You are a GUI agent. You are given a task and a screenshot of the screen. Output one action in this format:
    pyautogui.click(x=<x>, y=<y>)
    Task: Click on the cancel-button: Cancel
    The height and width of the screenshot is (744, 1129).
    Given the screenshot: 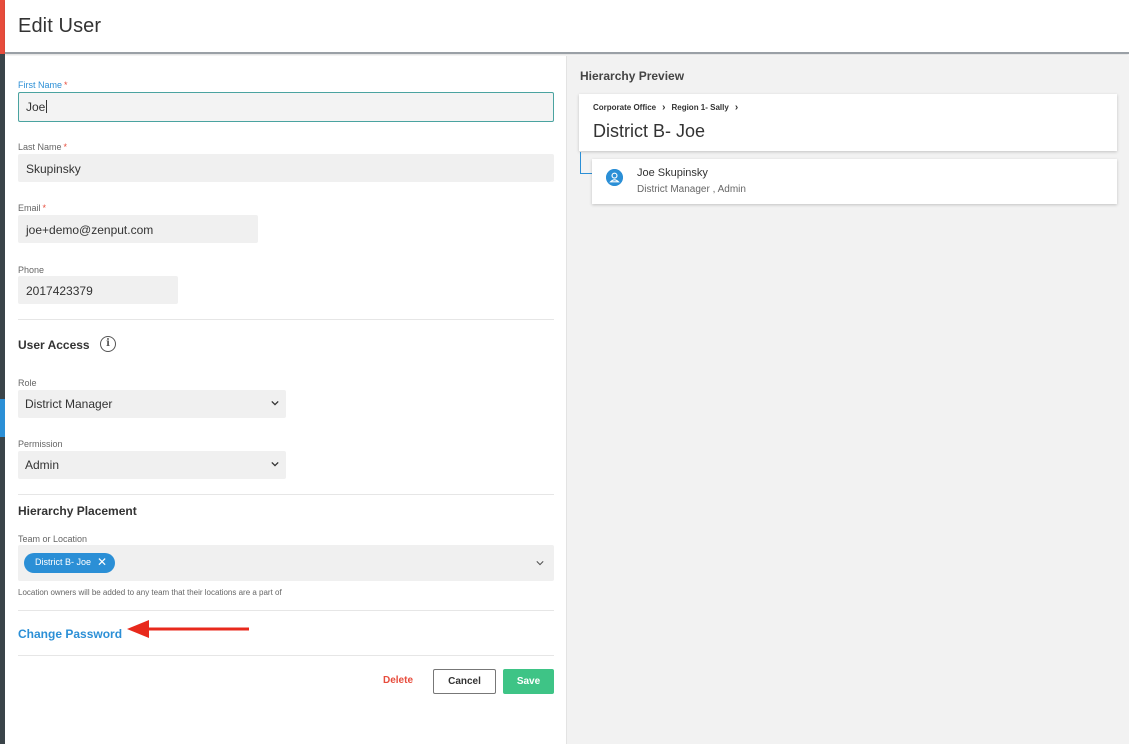 What is the action you would take?
    pyautogui.click(x=464, y=681)
    